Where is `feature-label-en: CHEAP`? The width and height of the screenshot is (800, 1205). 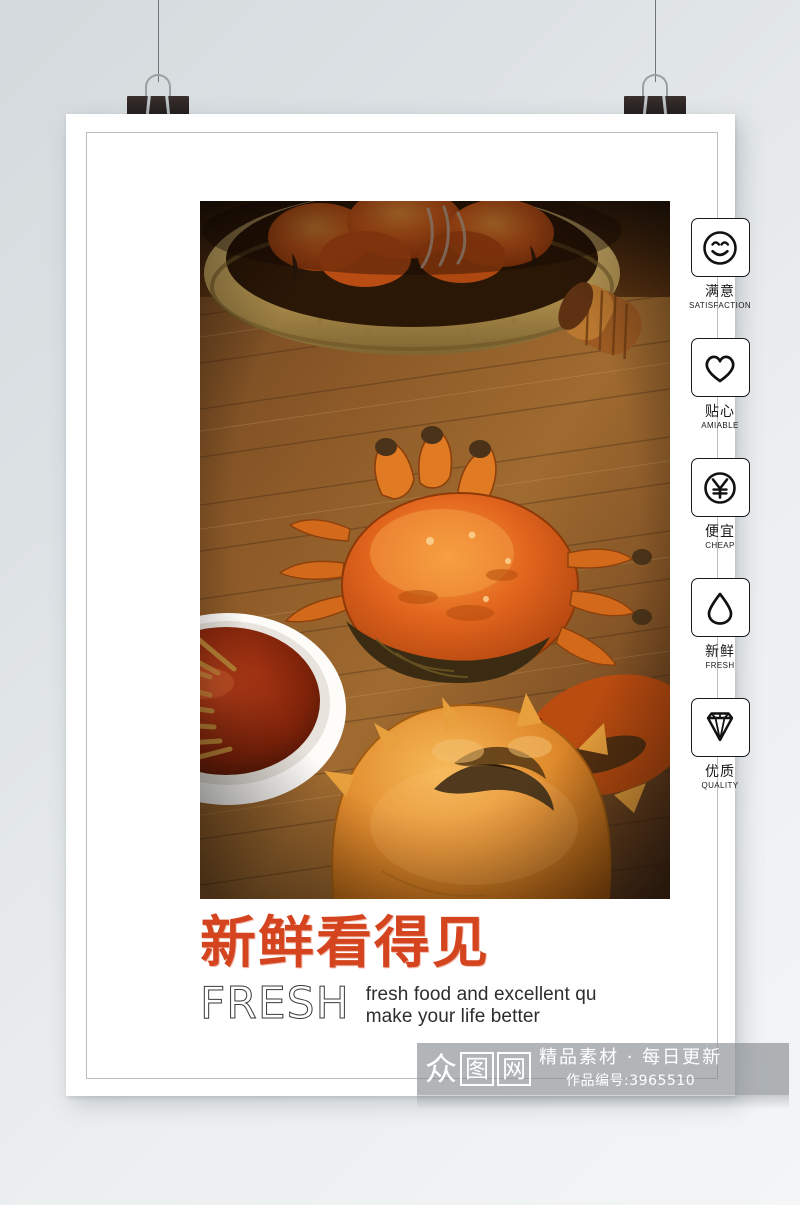 feature-label-en: CHEAP is located at coordinates (720, 546).